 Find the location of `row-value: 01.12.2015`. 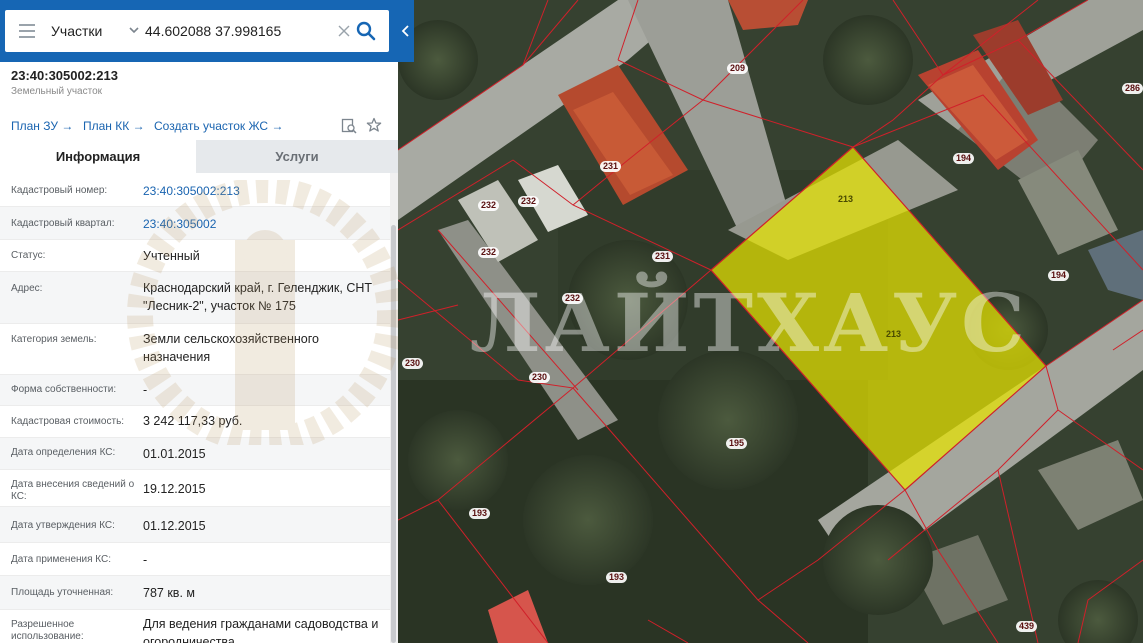

row-value: 01.12.2015 is located at coordinates (174, 526).